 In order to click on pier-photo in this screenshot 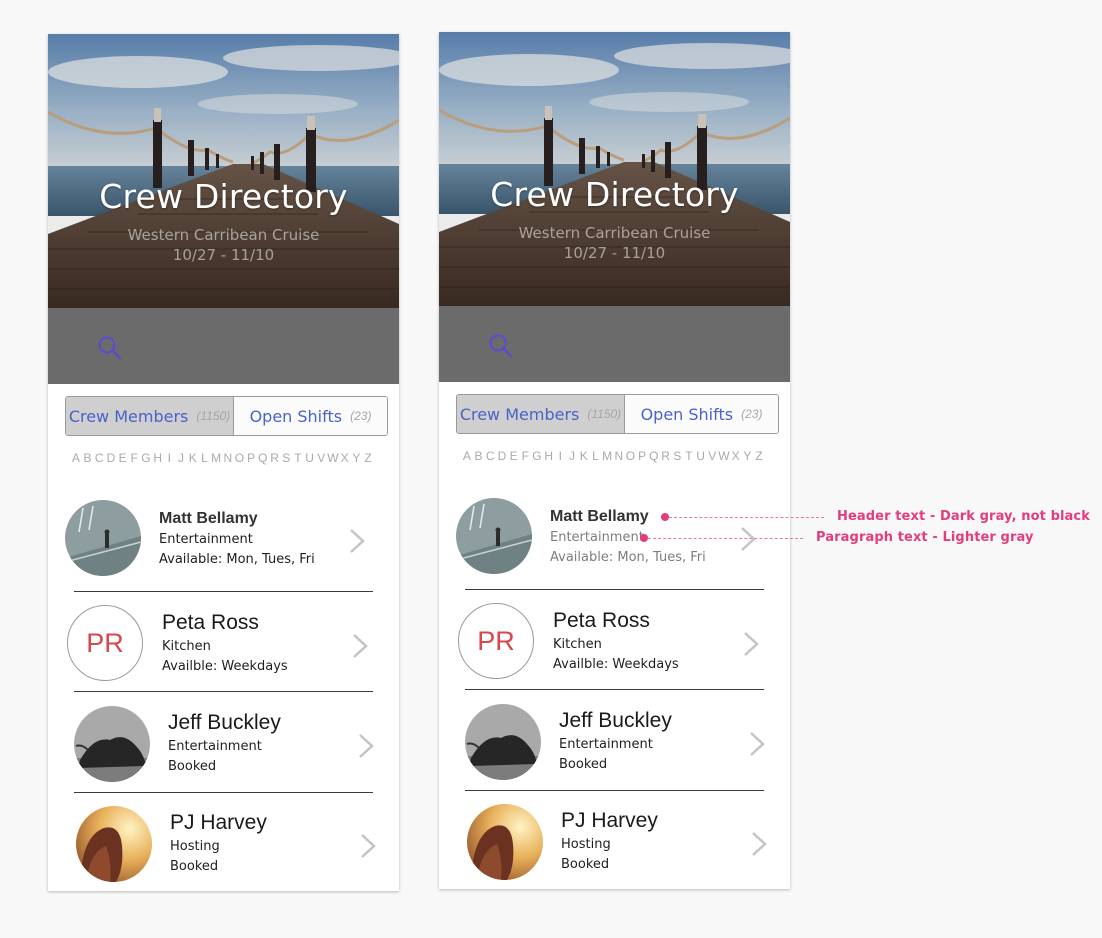, I will do `click(223, 171)`.